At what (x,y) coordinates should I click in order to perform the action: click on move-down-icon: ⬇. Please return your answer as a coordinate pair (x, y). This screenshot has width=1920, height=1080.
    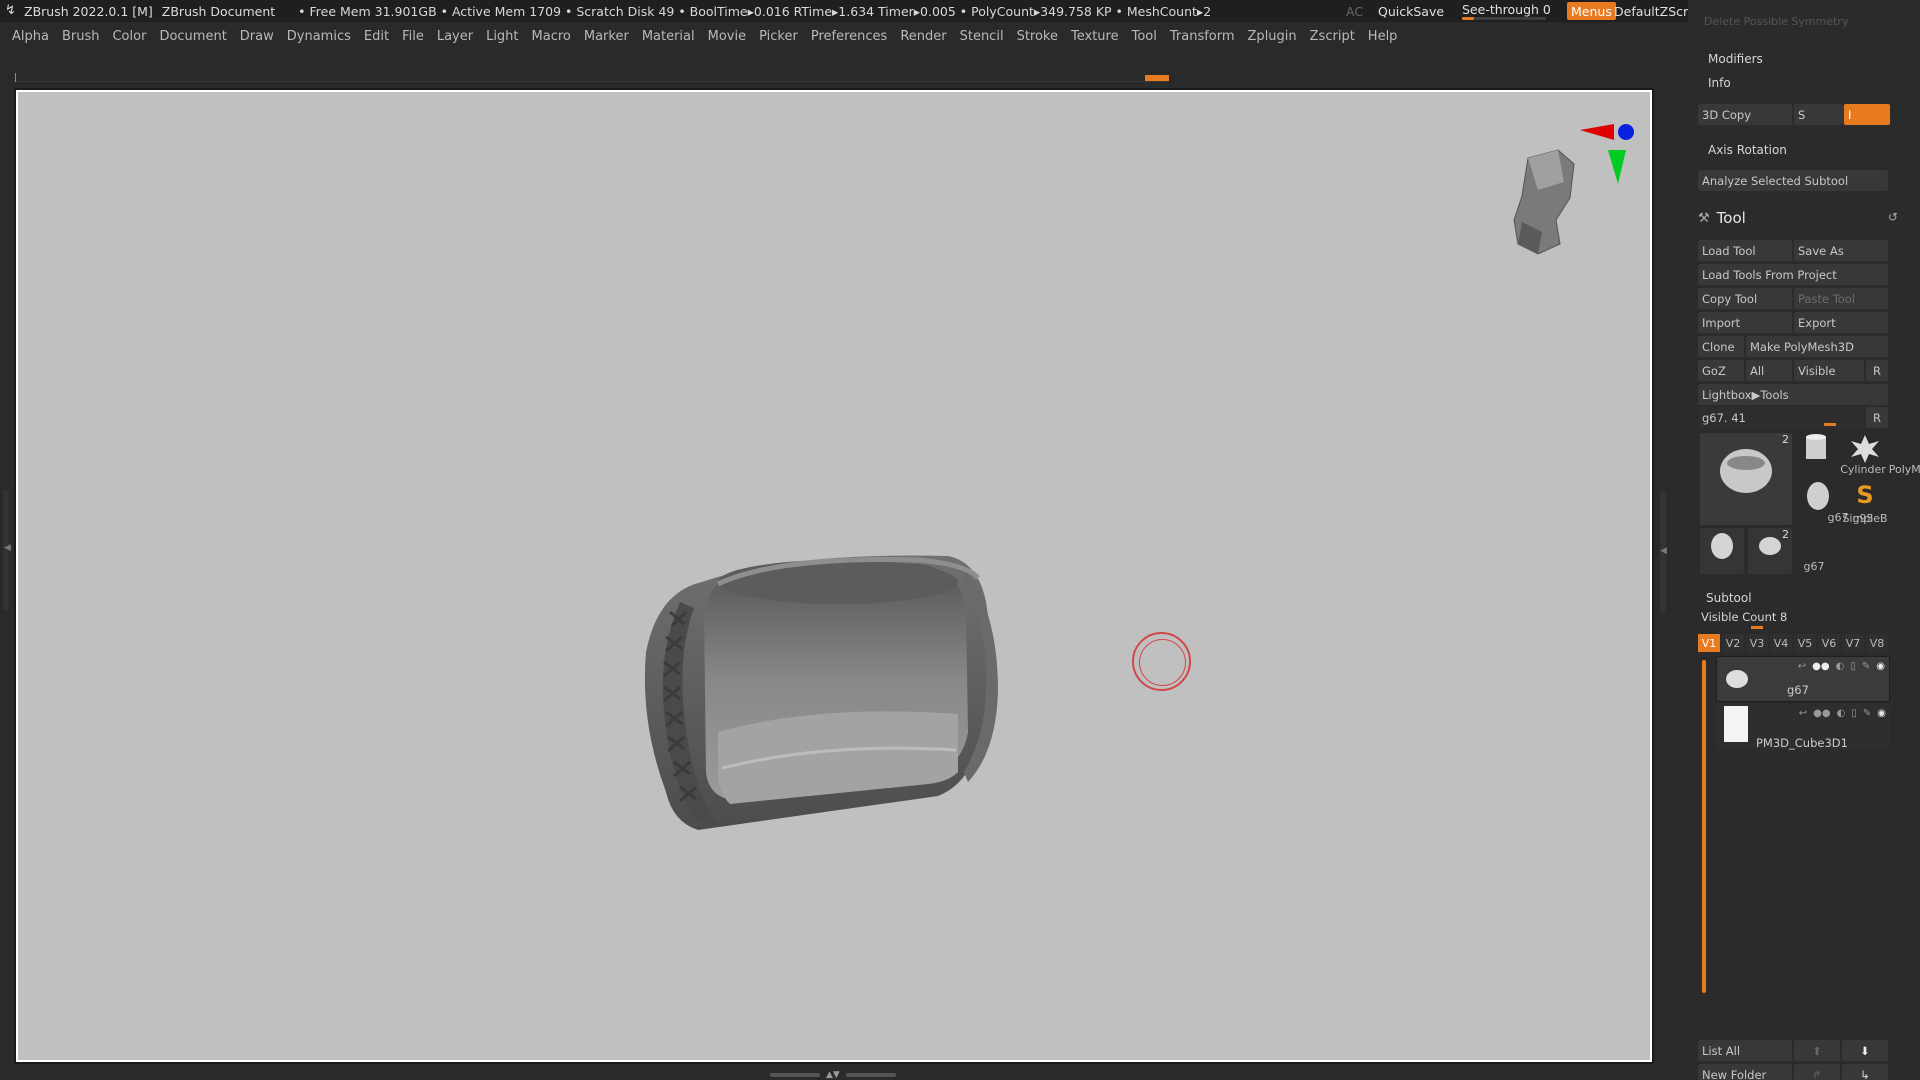
    Looking at the image, I should click on (1865, 1050).